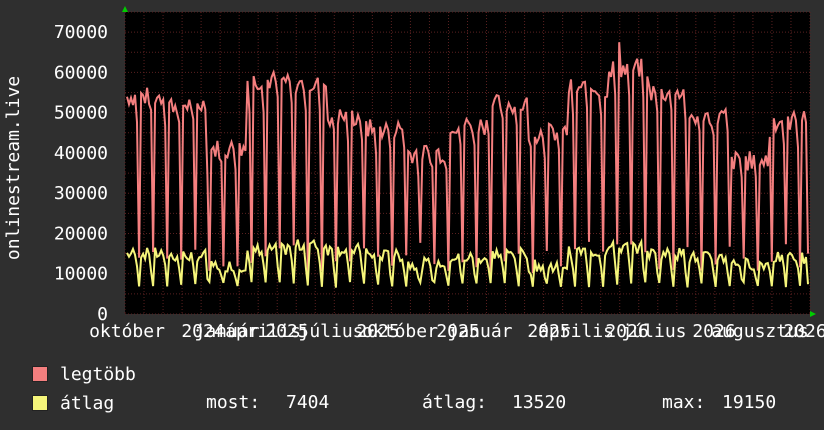  I want to click on legend-avg-label: átlag, so click(87, 403).